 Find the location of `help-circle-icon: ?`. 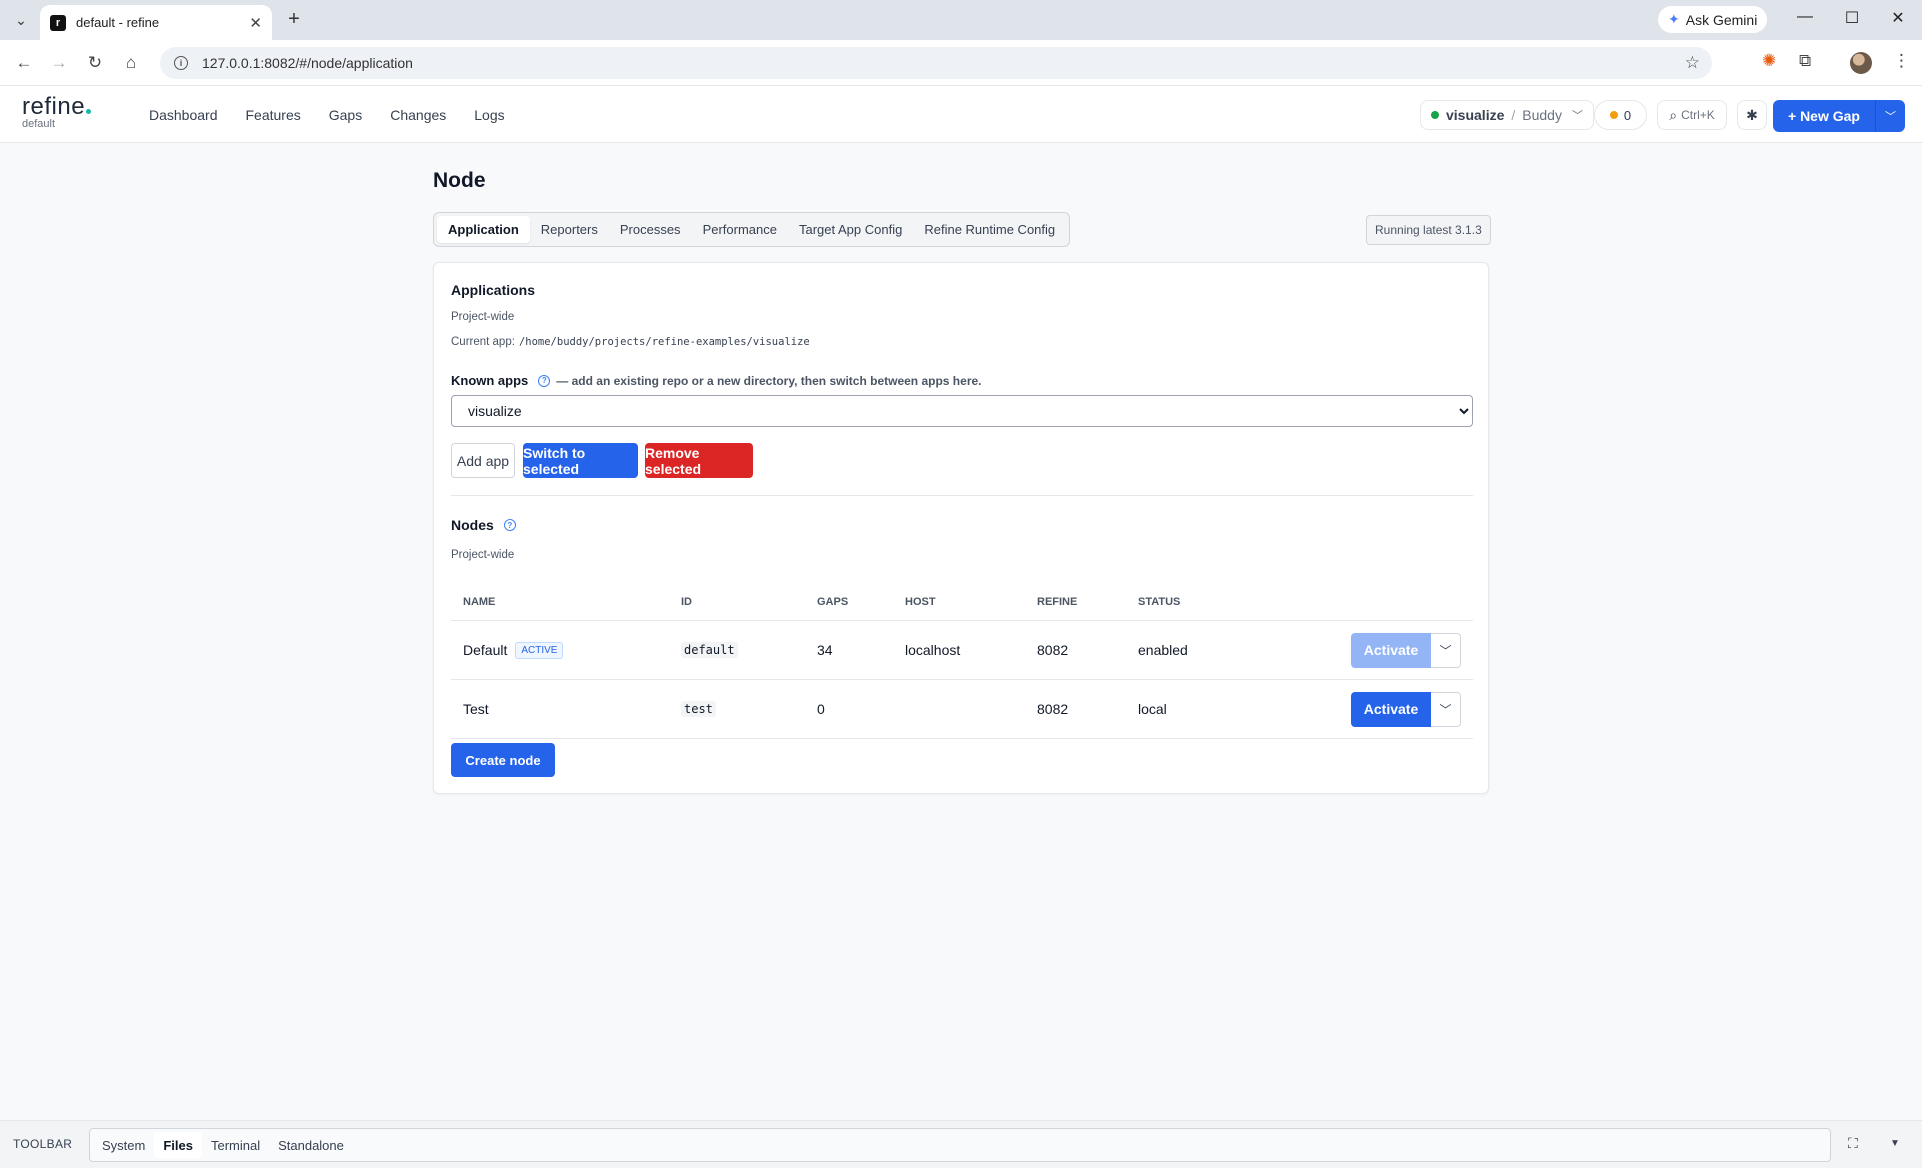

help-circle-icon: ? is located at coordinates (544, 380).